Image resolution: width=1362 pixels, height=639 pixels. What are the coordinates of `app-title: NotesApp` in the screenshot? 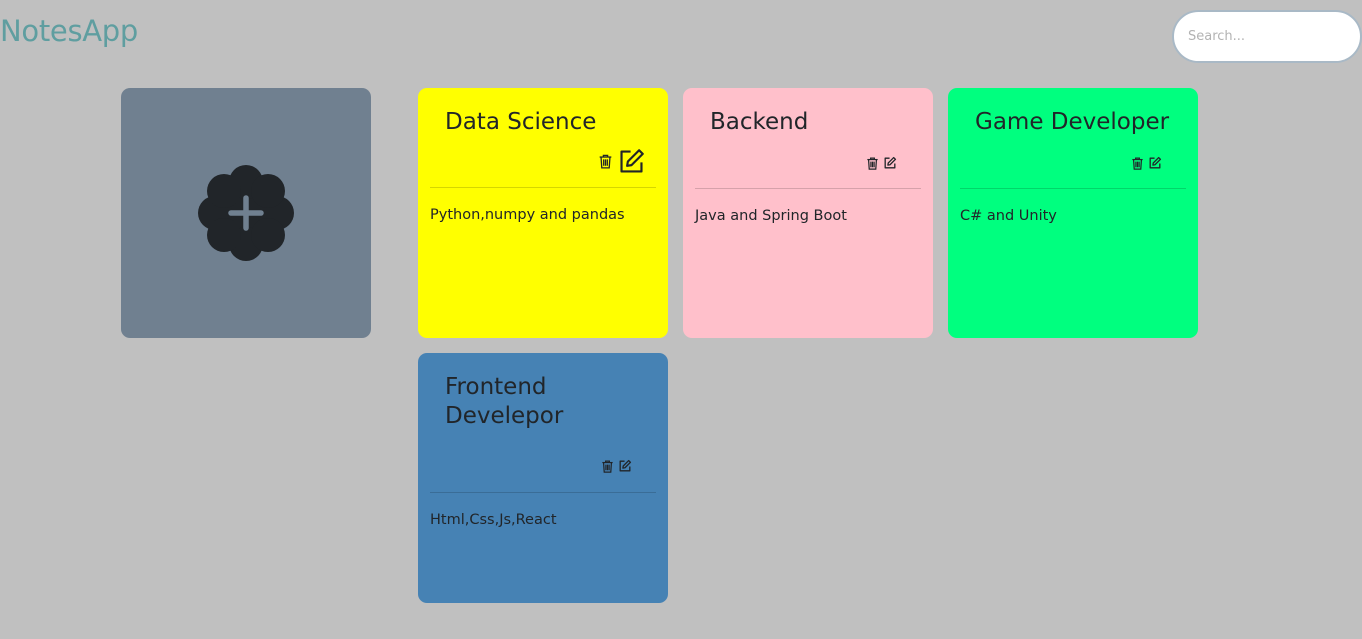 It's located at (69, 31).